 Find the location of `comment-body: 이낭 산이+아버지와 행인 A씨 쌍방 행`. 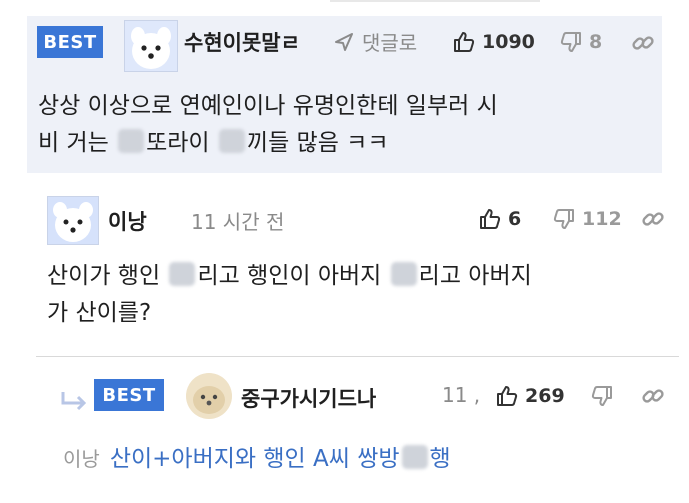

comment-body: 이낭 산이+아버지와 행인 A씨 쌍방 행 is located at coordinates (257, 459).